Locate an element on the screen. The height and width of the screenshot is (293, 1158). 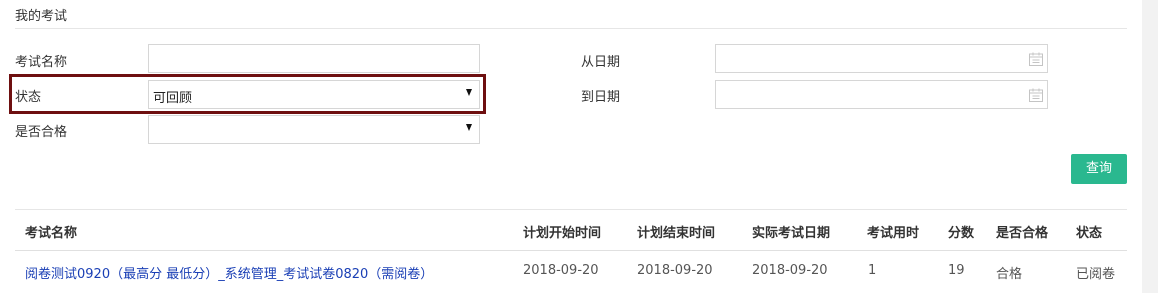
from-date-label: 从日期 is located at coordinates (601, 62).